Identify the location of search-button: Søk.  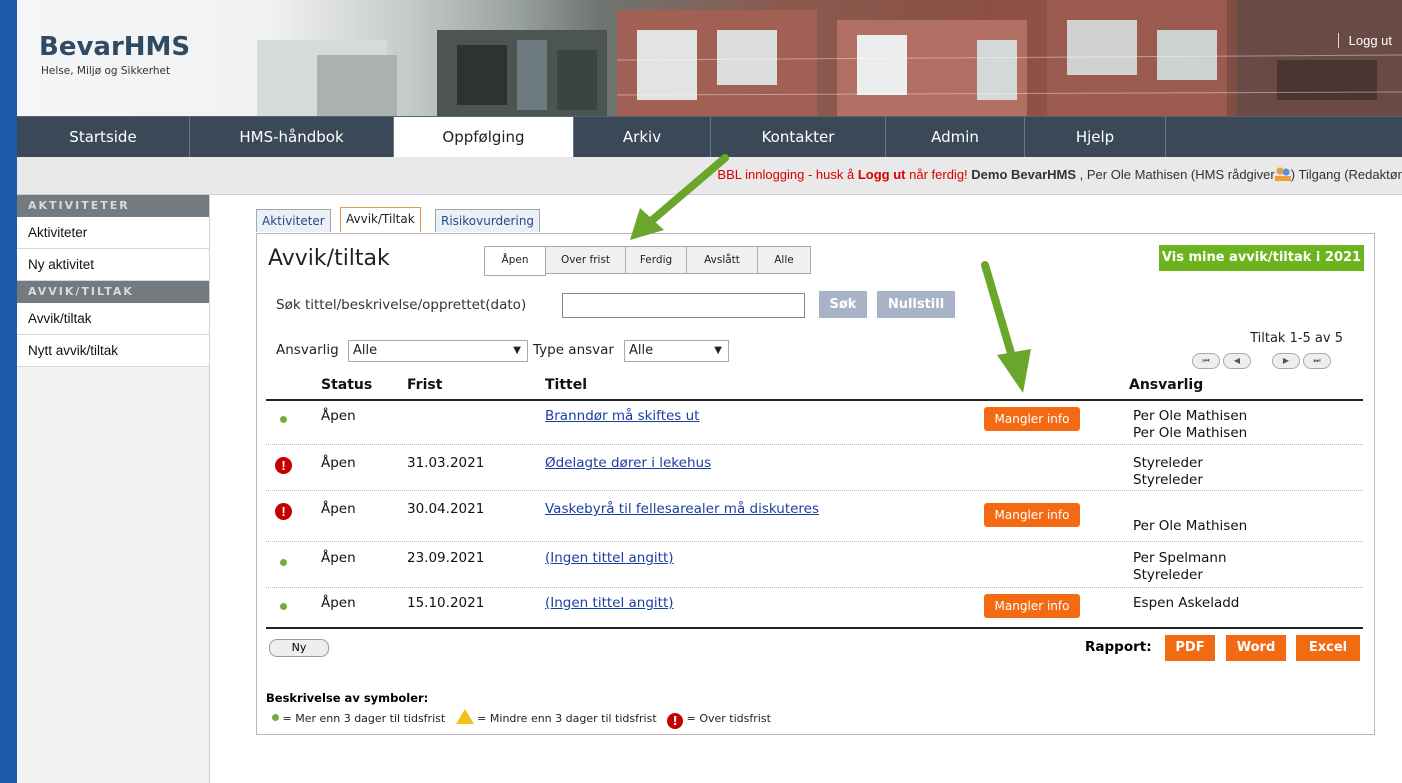
(843, 304).